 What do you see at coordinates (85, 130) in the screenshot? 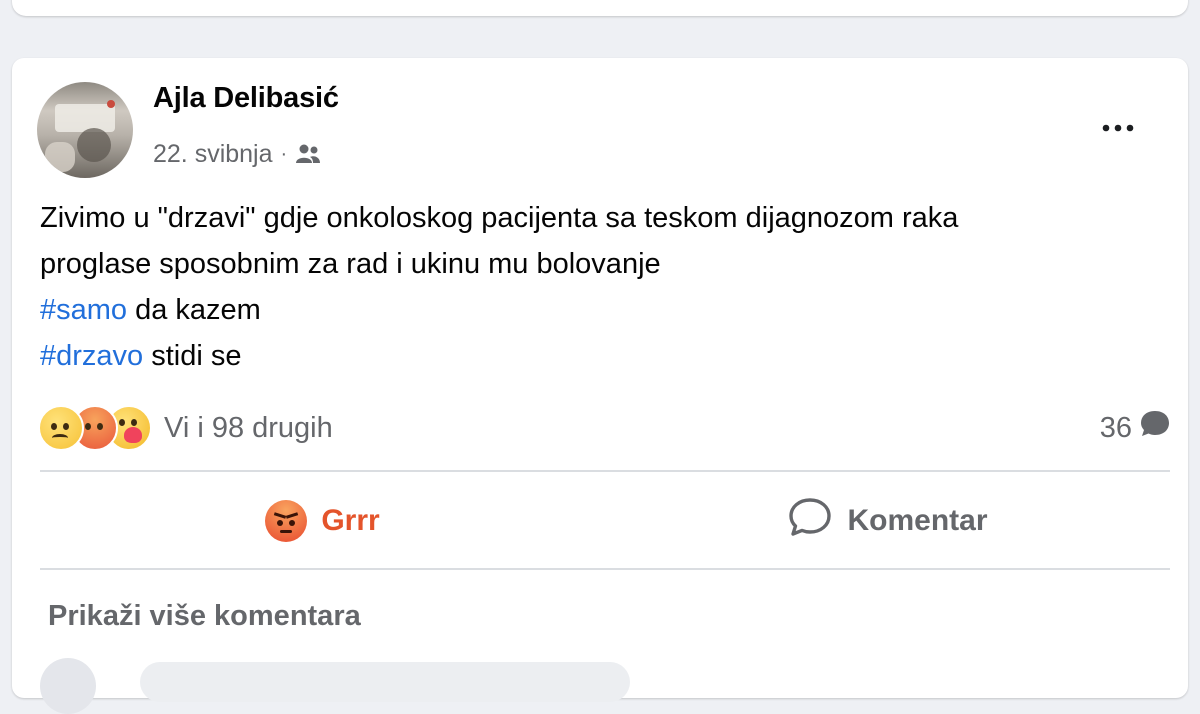
I see `author-avatar` at bounding box center [85, 130].